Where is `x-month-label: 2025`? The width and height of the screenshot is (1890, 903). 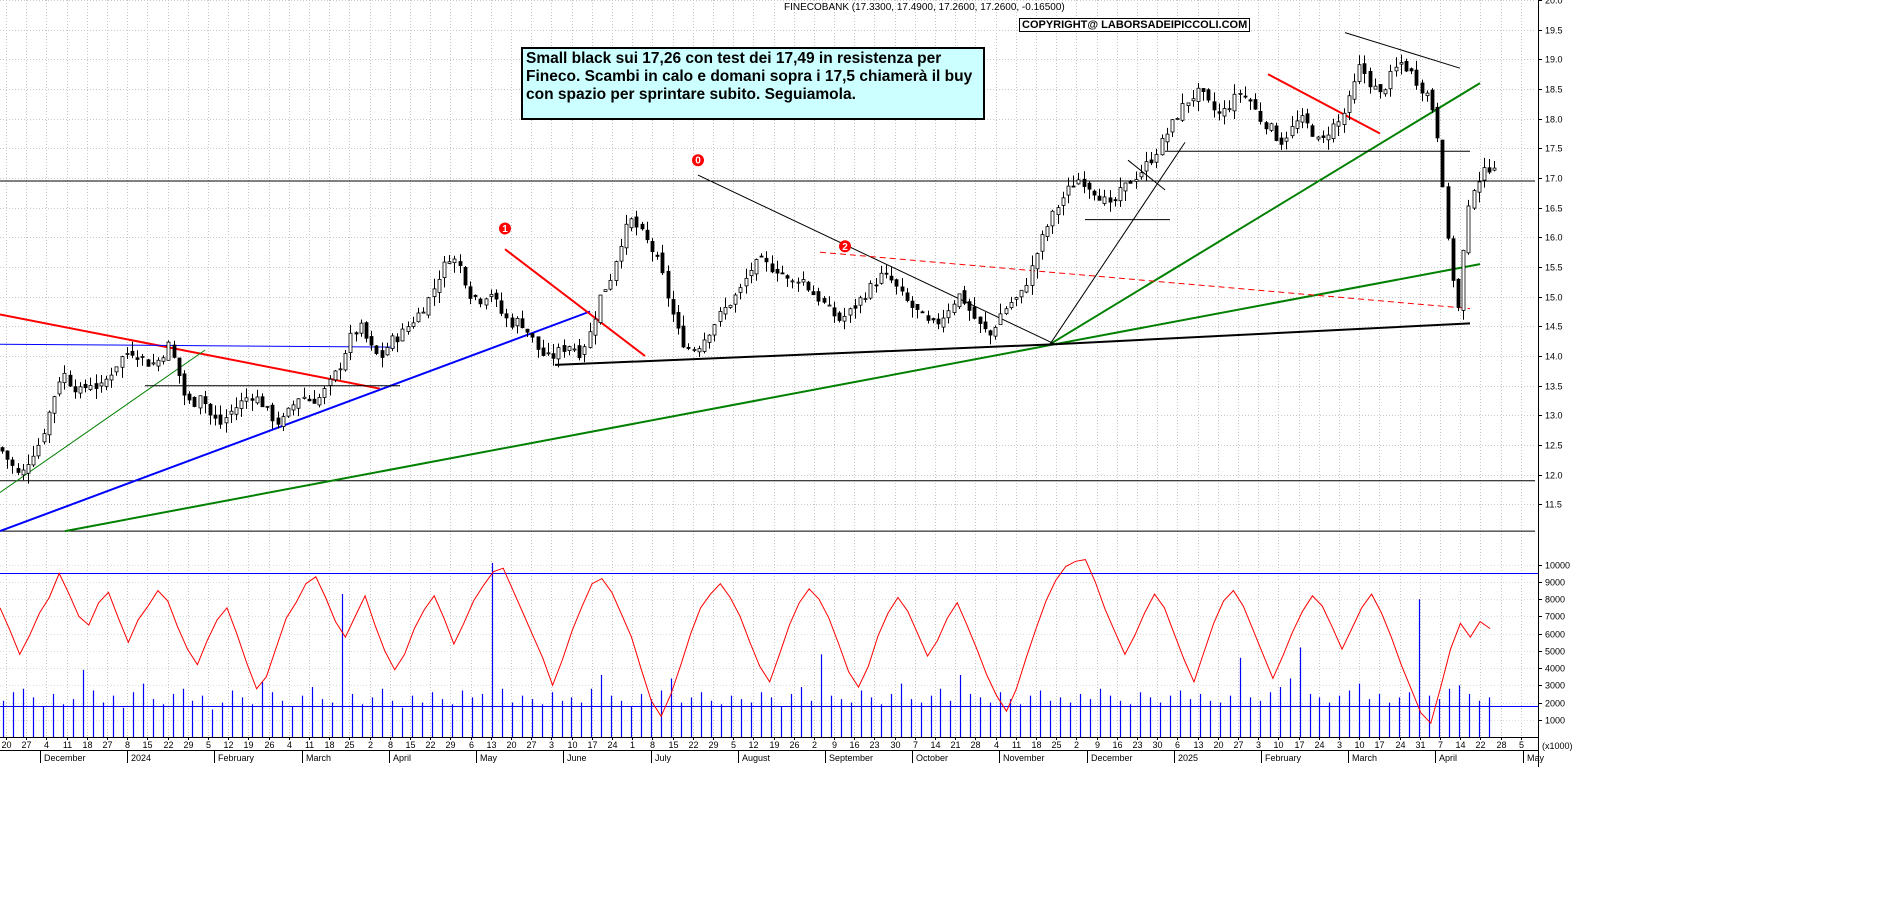 x-month-label: 2025 is located at coordinates (1188, 758).